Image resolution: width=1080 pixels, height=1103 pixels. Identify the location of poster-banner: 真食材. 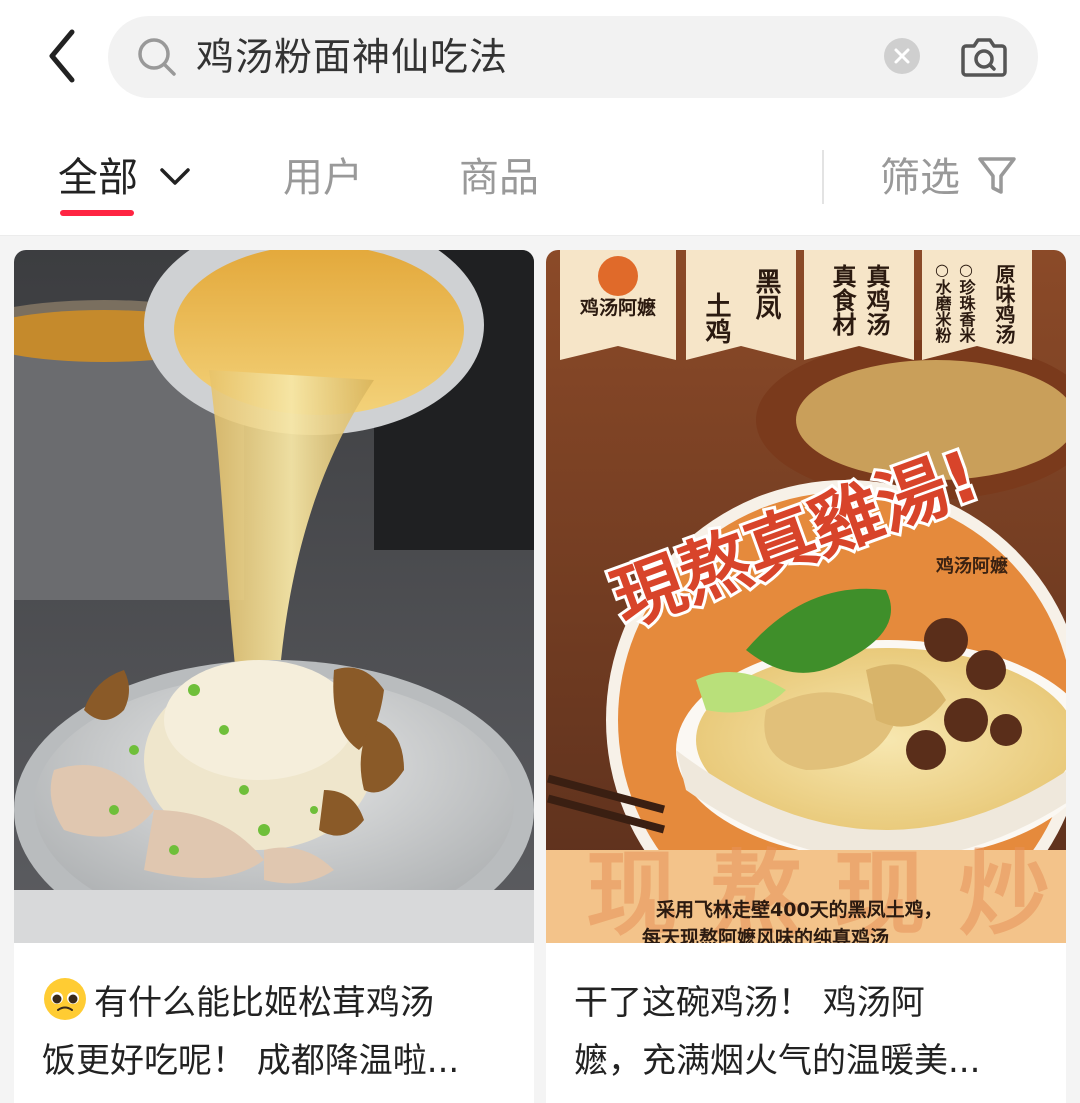
(842, 300).